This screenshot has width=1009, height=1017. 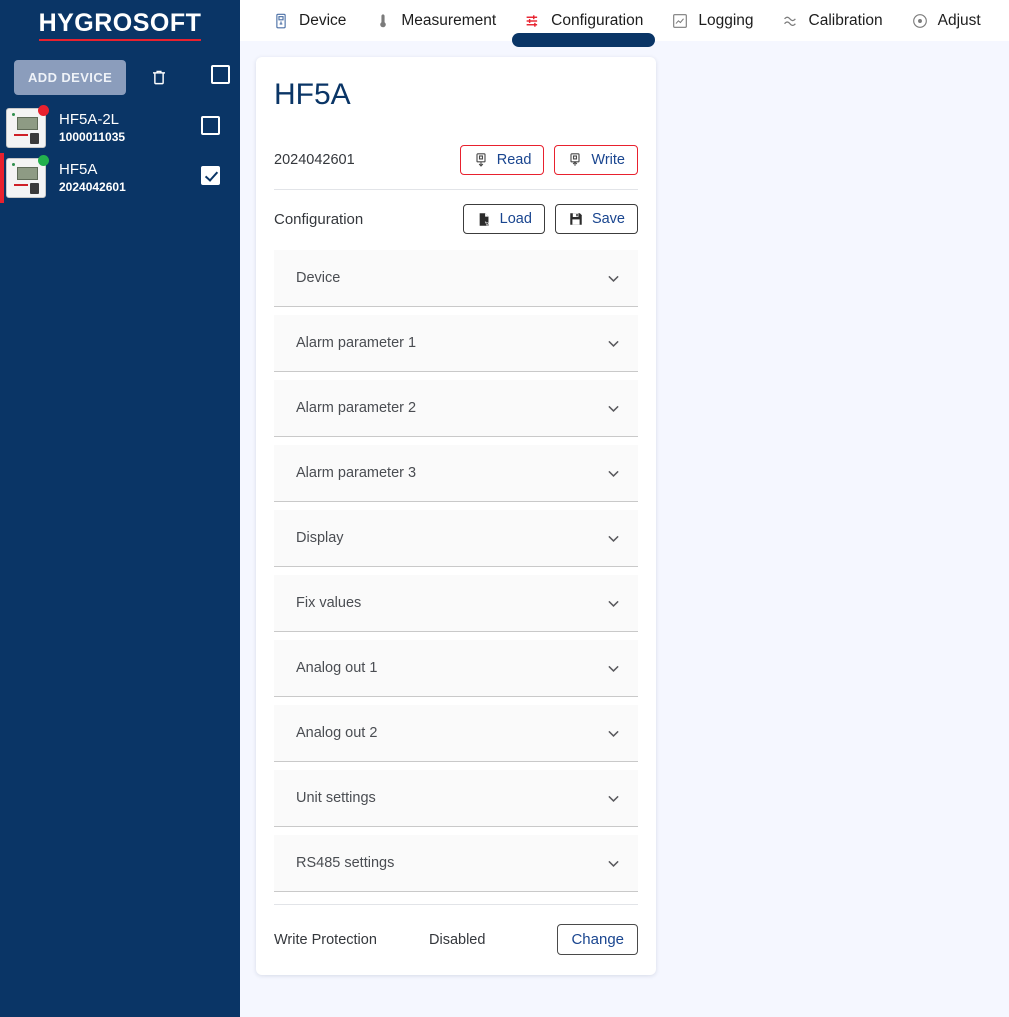 I want to click on tab-measurement: Measurement, so click(x=435, y=20).